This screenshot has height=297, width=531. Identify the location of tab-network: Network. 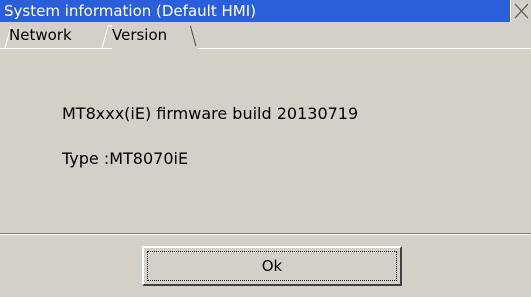
(40, 35).